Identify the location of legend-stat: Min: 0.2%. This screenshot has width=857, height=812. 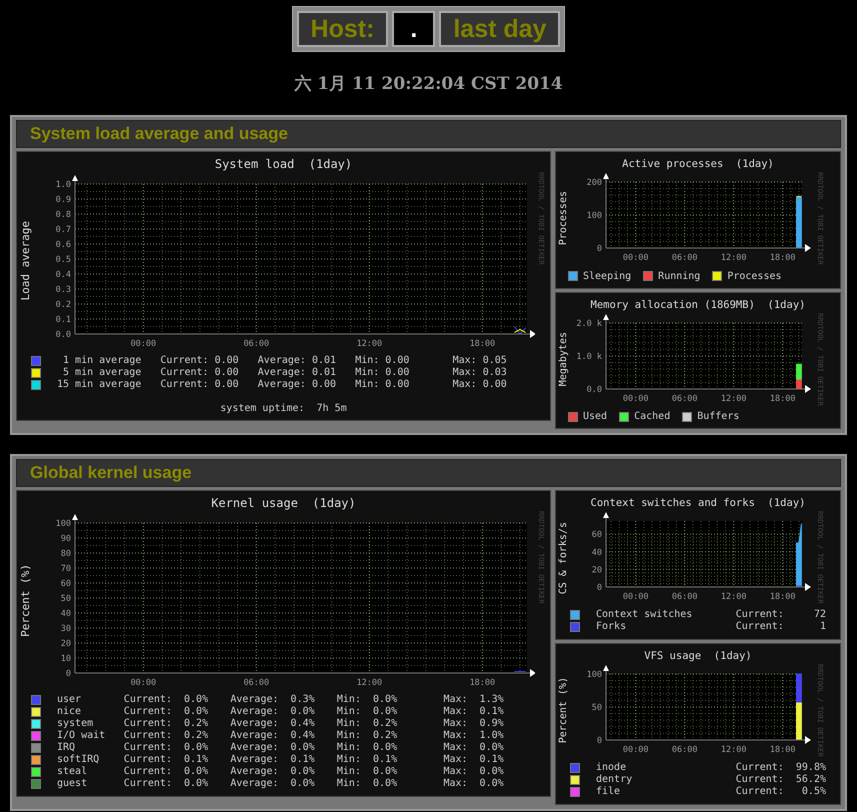
(367, 724).